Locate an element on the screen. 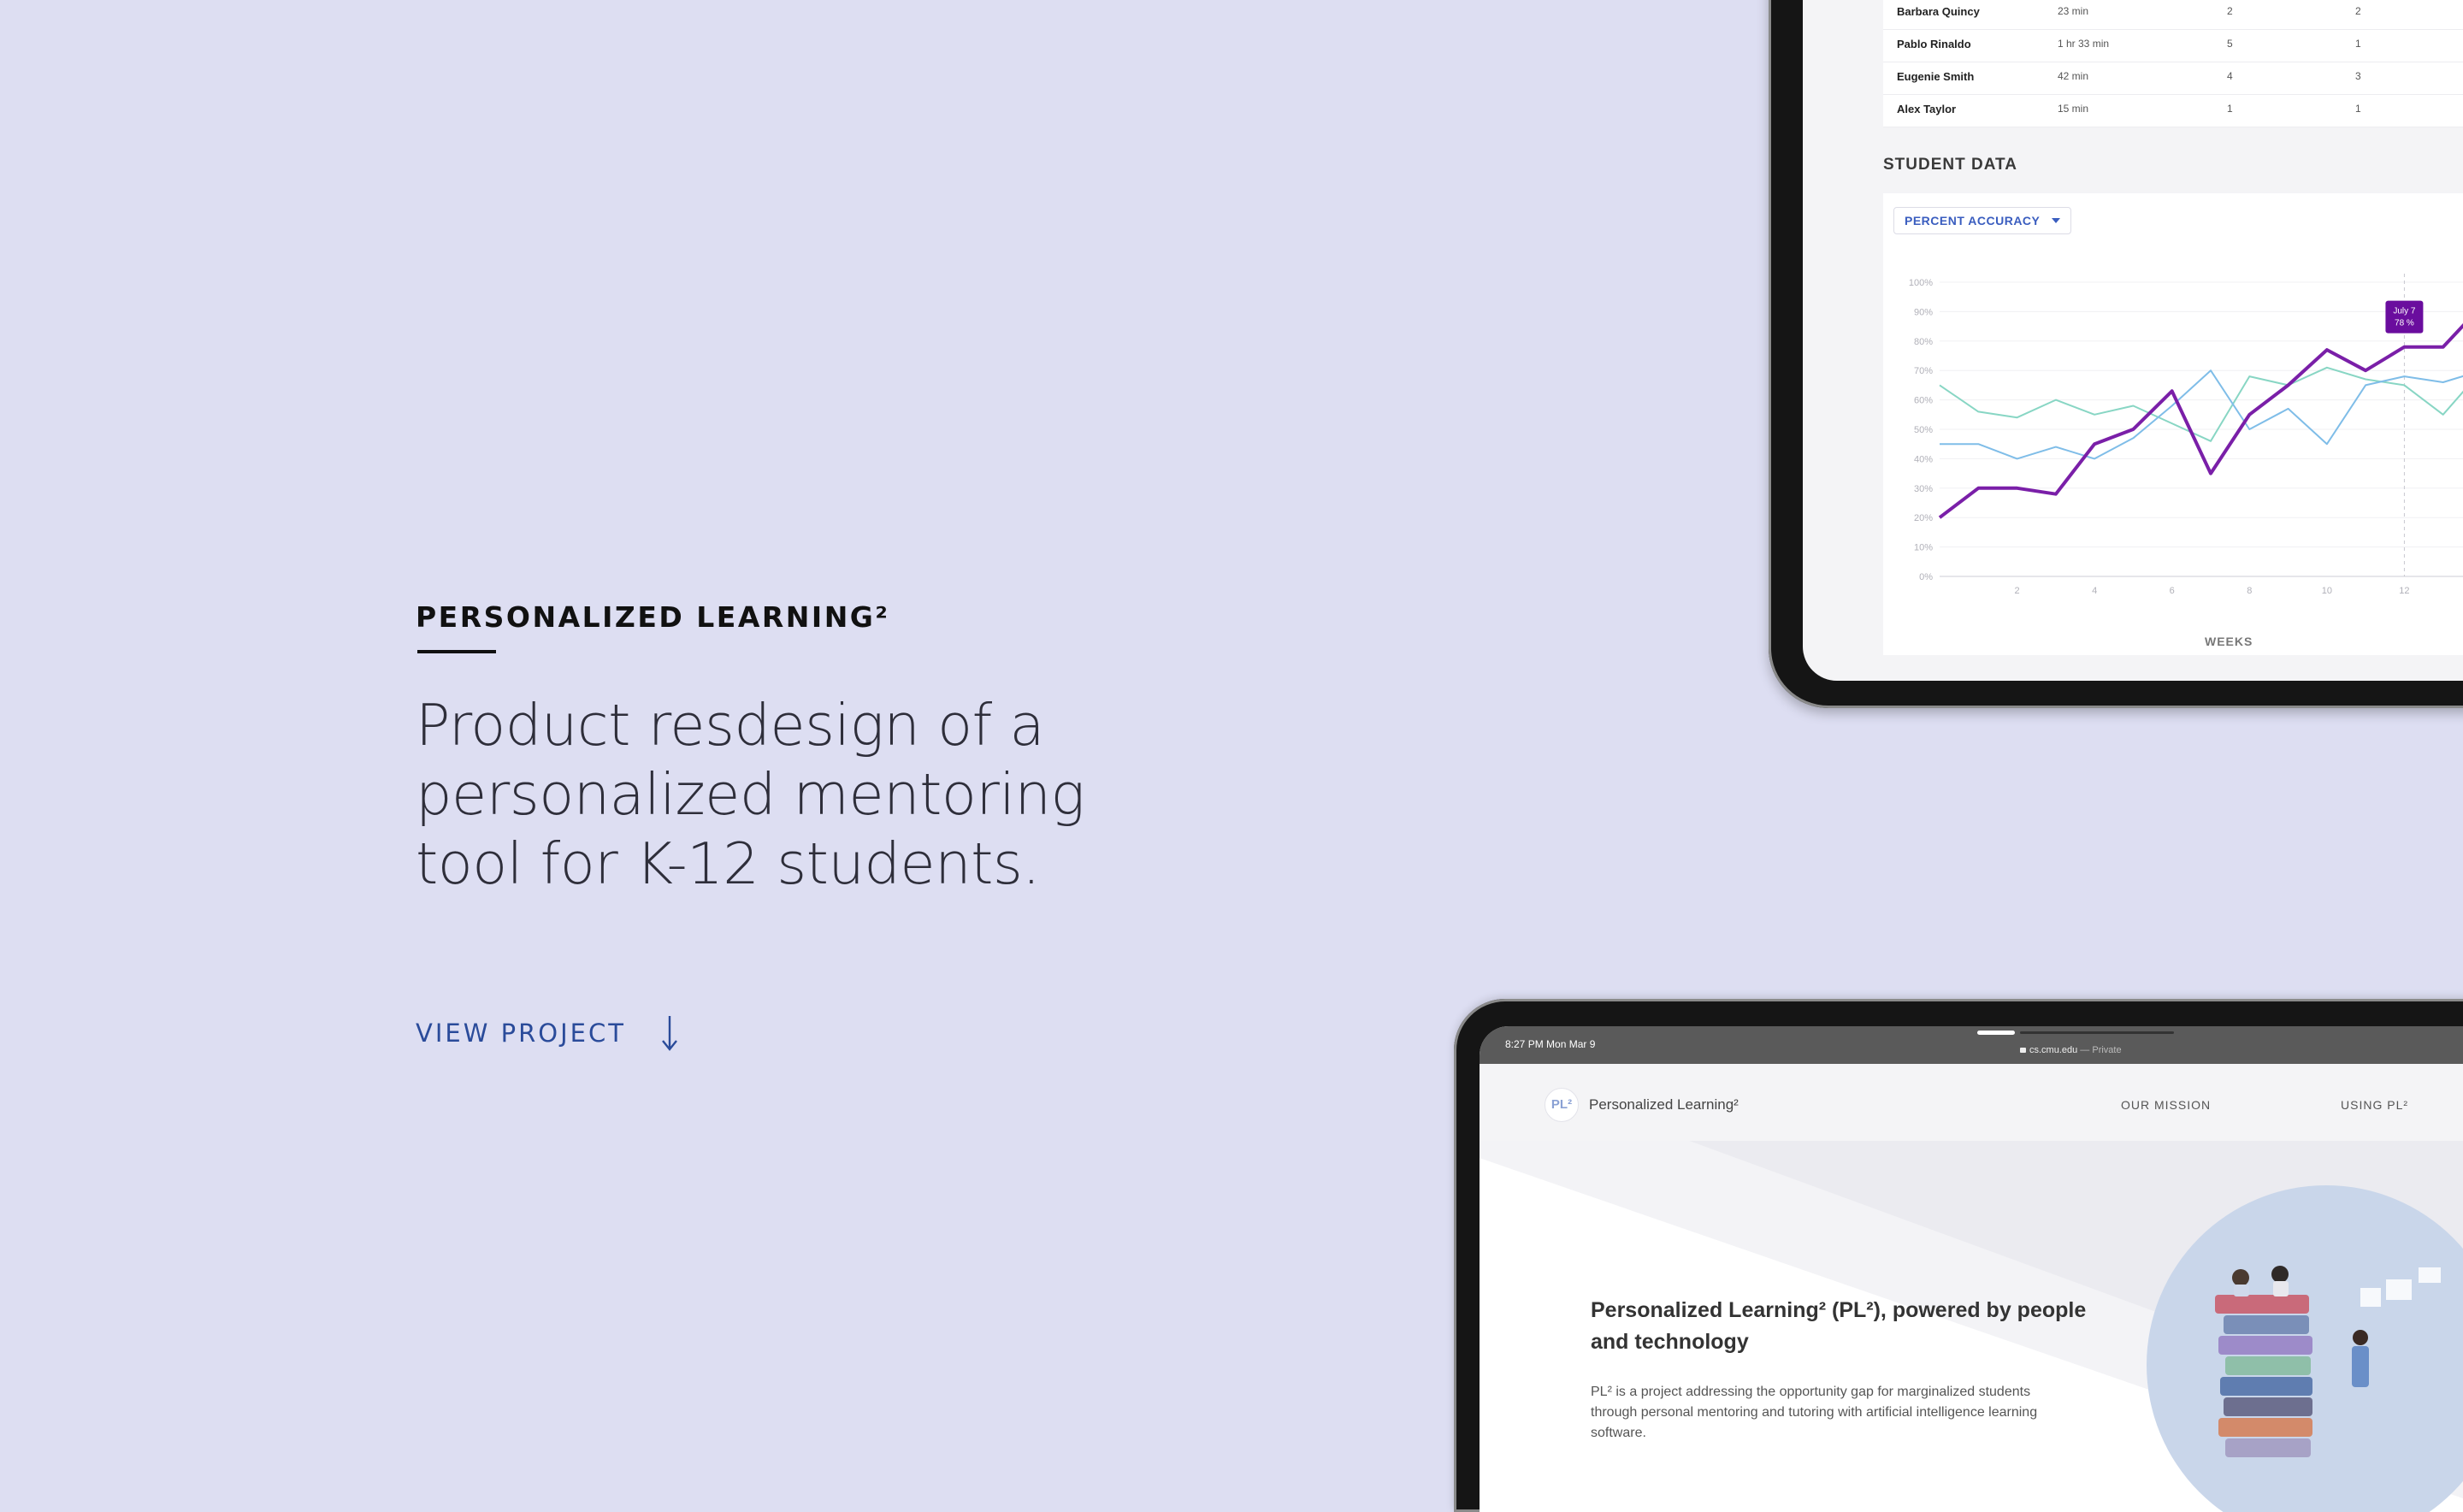  view-project-link: VIEW PROJECT is located at coordinates (547, 1033).